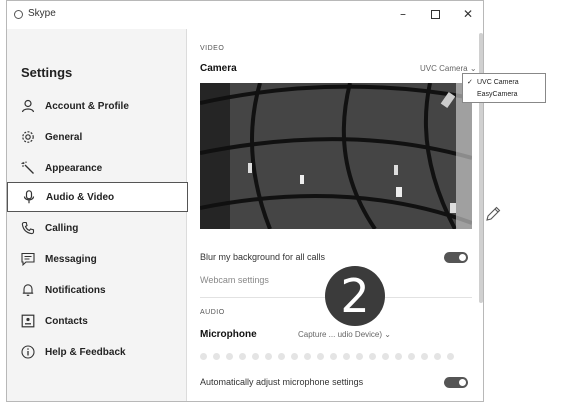  I want to click on contact-card-icon, so click(28, 321).